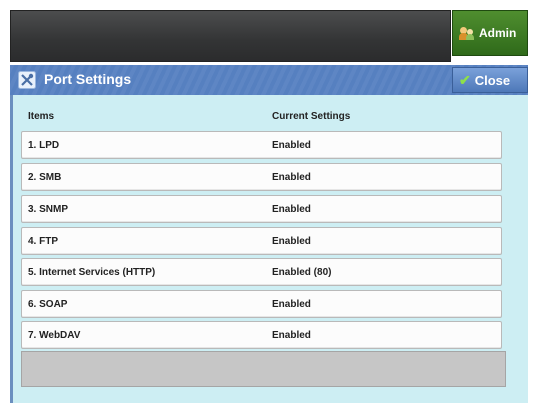 The width and height of the screenshot is (536, 406). Describe the element at coordinates (88, 79) in the screenshot. I see `page-title: Port Settings` at that location.